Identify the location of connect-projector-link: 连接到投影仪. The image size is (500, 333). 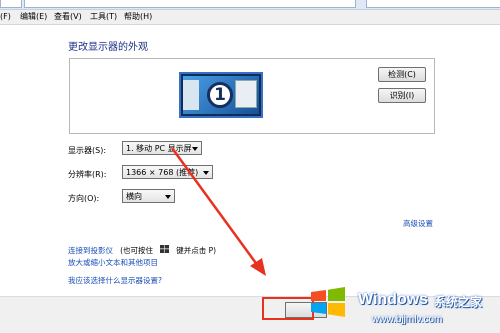
(90, 250).